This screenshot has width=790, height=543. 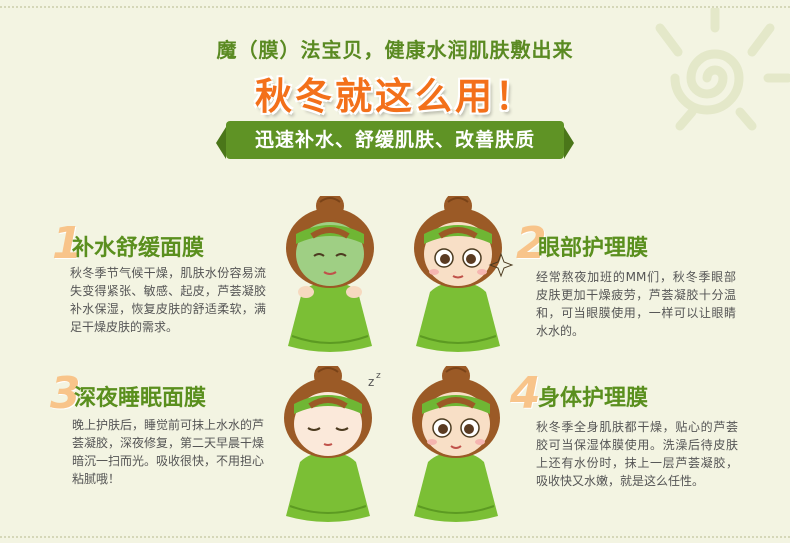 I want to click on benefits-ribbon: 迅速补水、舒缓肌肤、改善肤质, so click(x=395, y=140).